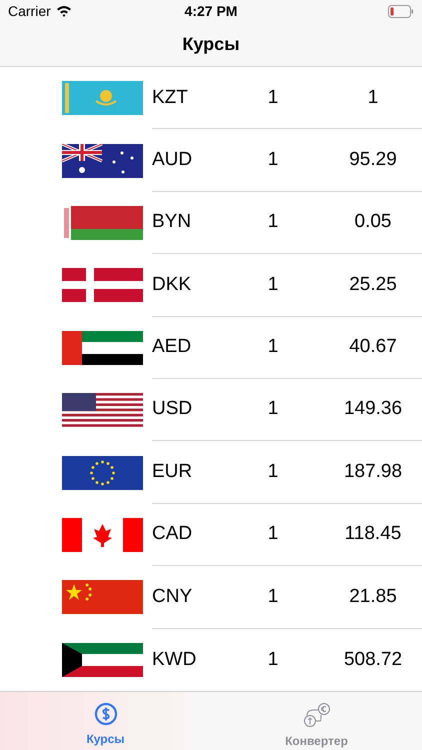 The image size is (422, 750). What do you see at coordinates (172, 347) in the screenshot?
I see `currency-code: AED` at bounding box center [172, 347].